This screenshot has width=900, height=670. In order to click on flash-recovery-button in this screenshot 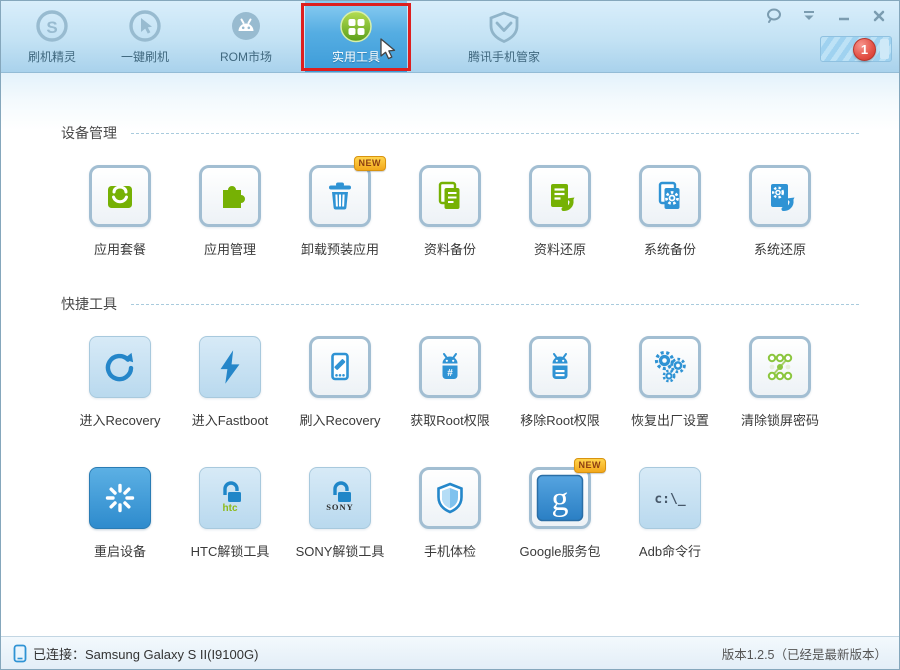, I will do `click(340, 367)`.